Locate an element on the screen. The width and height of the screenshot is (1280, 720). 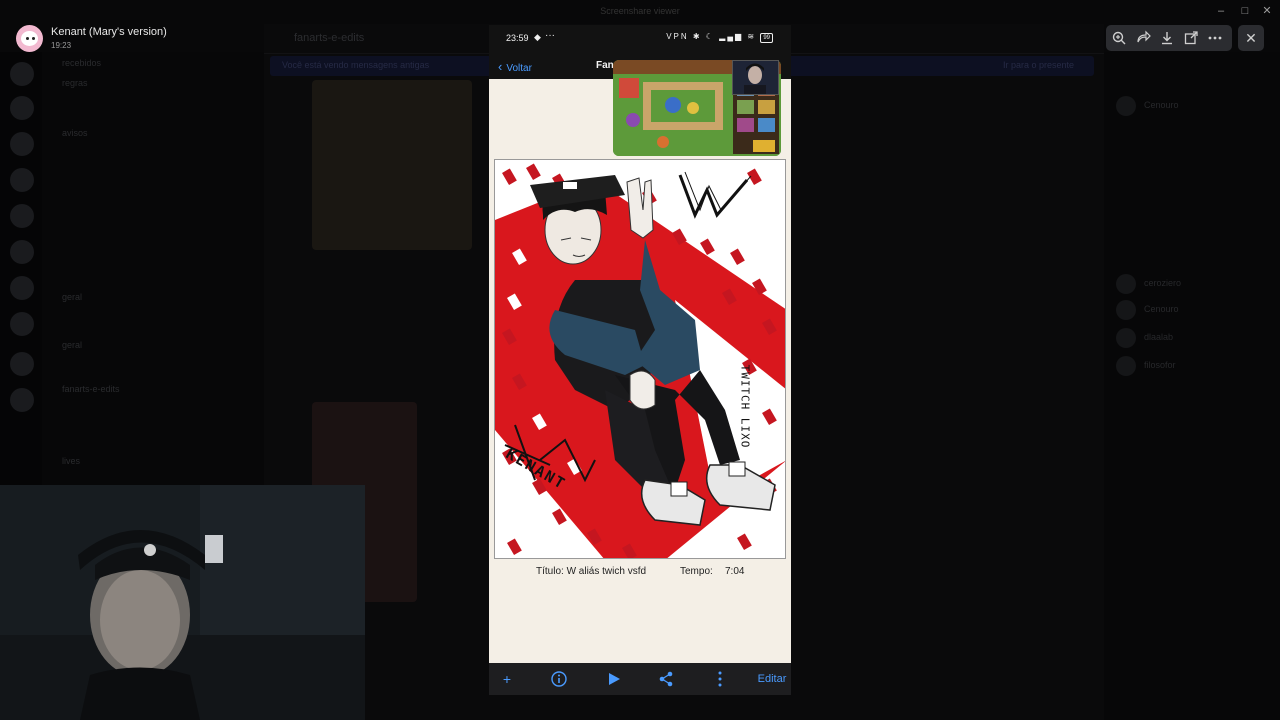
channel-title: fanarts-e-edits is located at coordinates (329, 38).